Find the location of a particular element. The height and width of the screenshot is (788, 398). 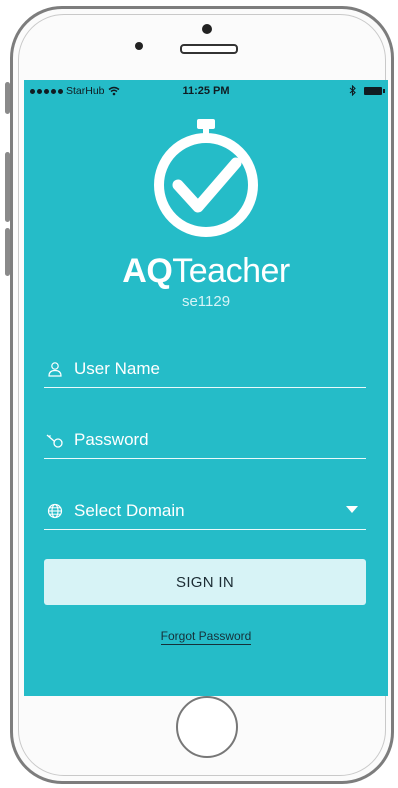

status-right is located at coordinates (367, 90).